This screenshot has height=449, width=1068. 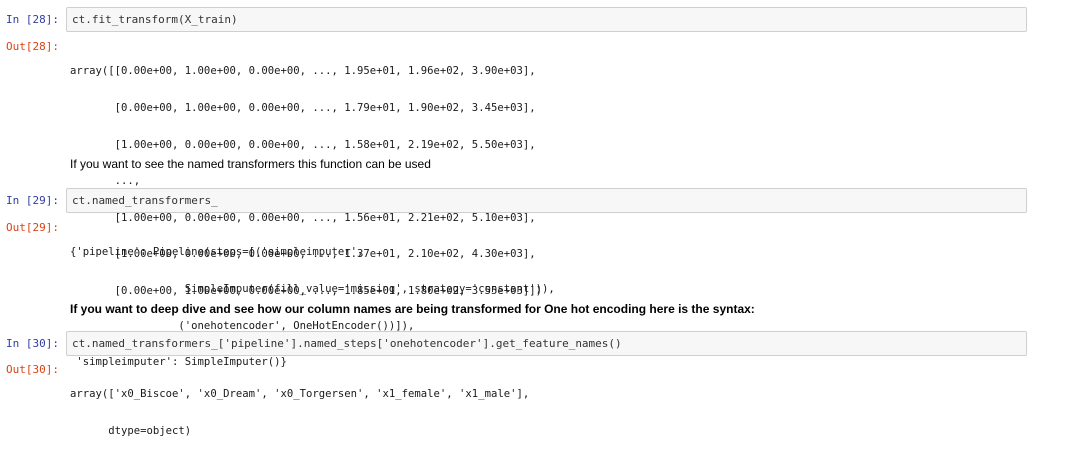 What do you see at coordinates (32, 19) in the screenshot?
I see `in-prompt-28: In [28]:` at bounding box center [32, 19].